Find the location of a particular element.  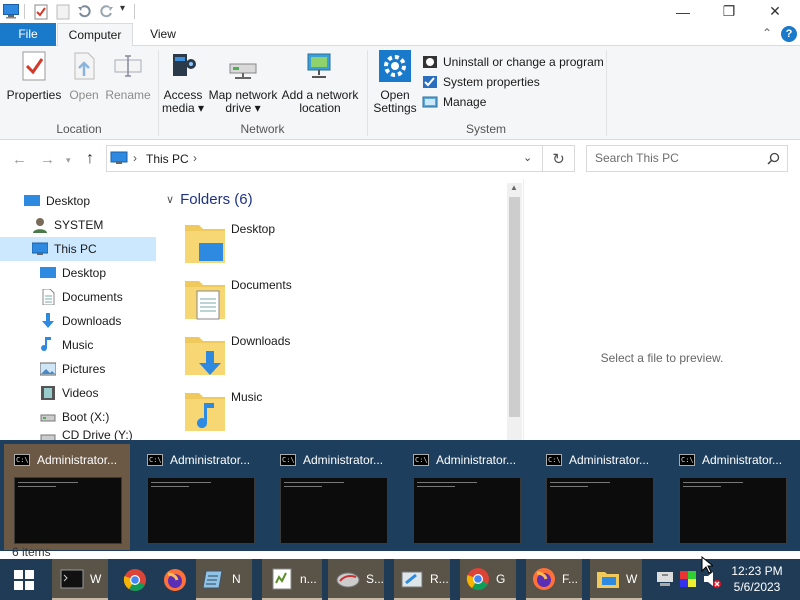

tab-file: File is located at coordinates (28, 34).